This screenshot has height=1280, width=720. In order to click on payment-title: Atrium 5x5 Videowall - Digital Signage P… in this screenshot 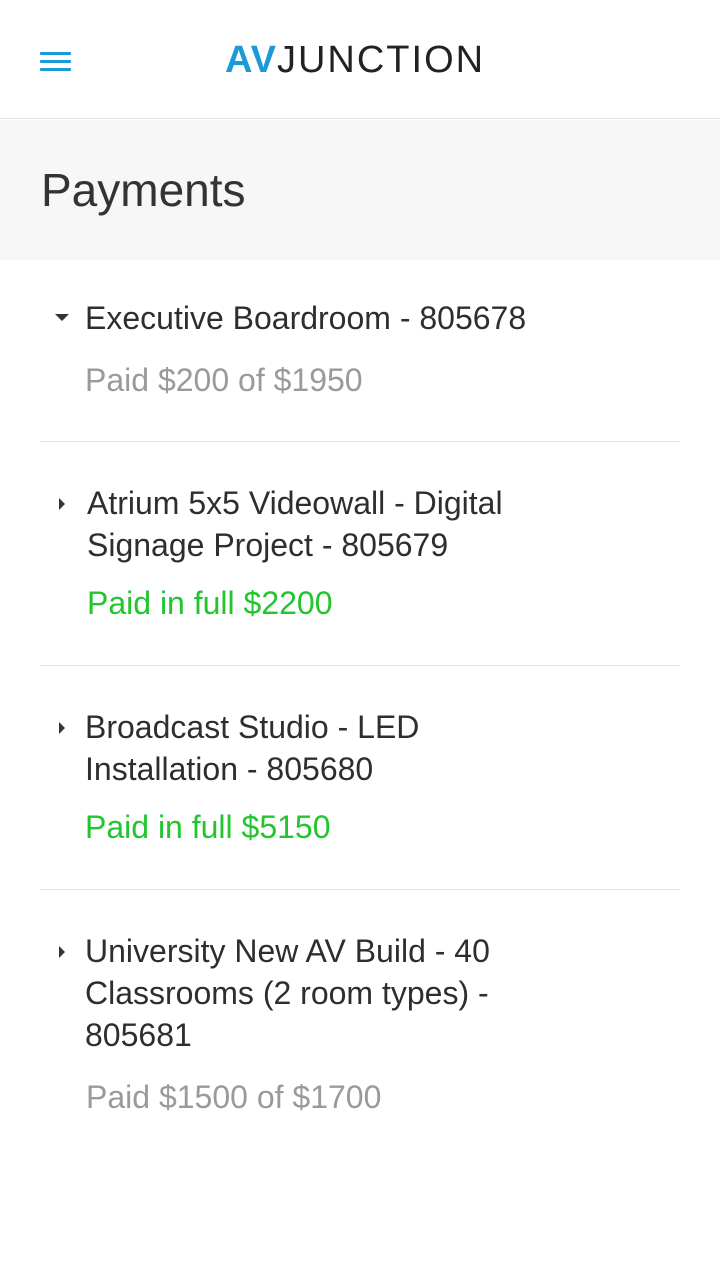, I will do `click(295, 524)`.